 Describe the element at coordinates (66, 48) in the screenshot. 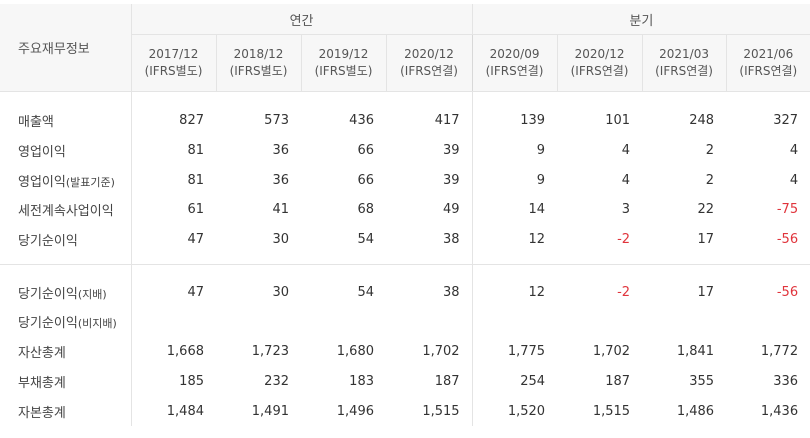

I see `corner-label: 주요재무정보` at that location.